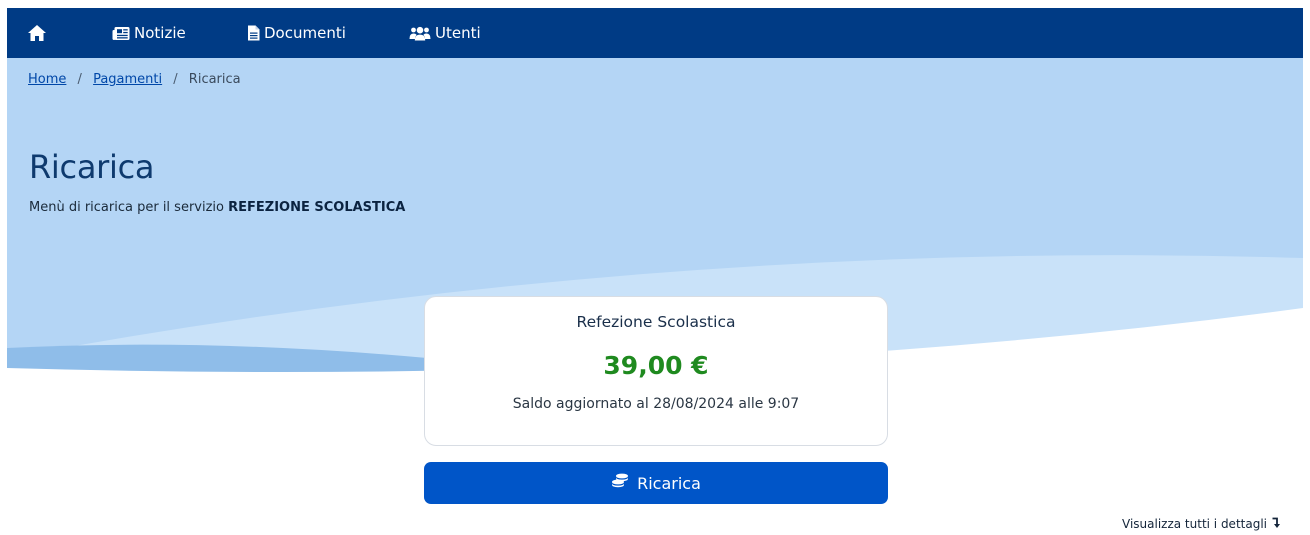 This screenshot has height=535, width=1310. I want to click on newspaper-icon, so click(121, 33).